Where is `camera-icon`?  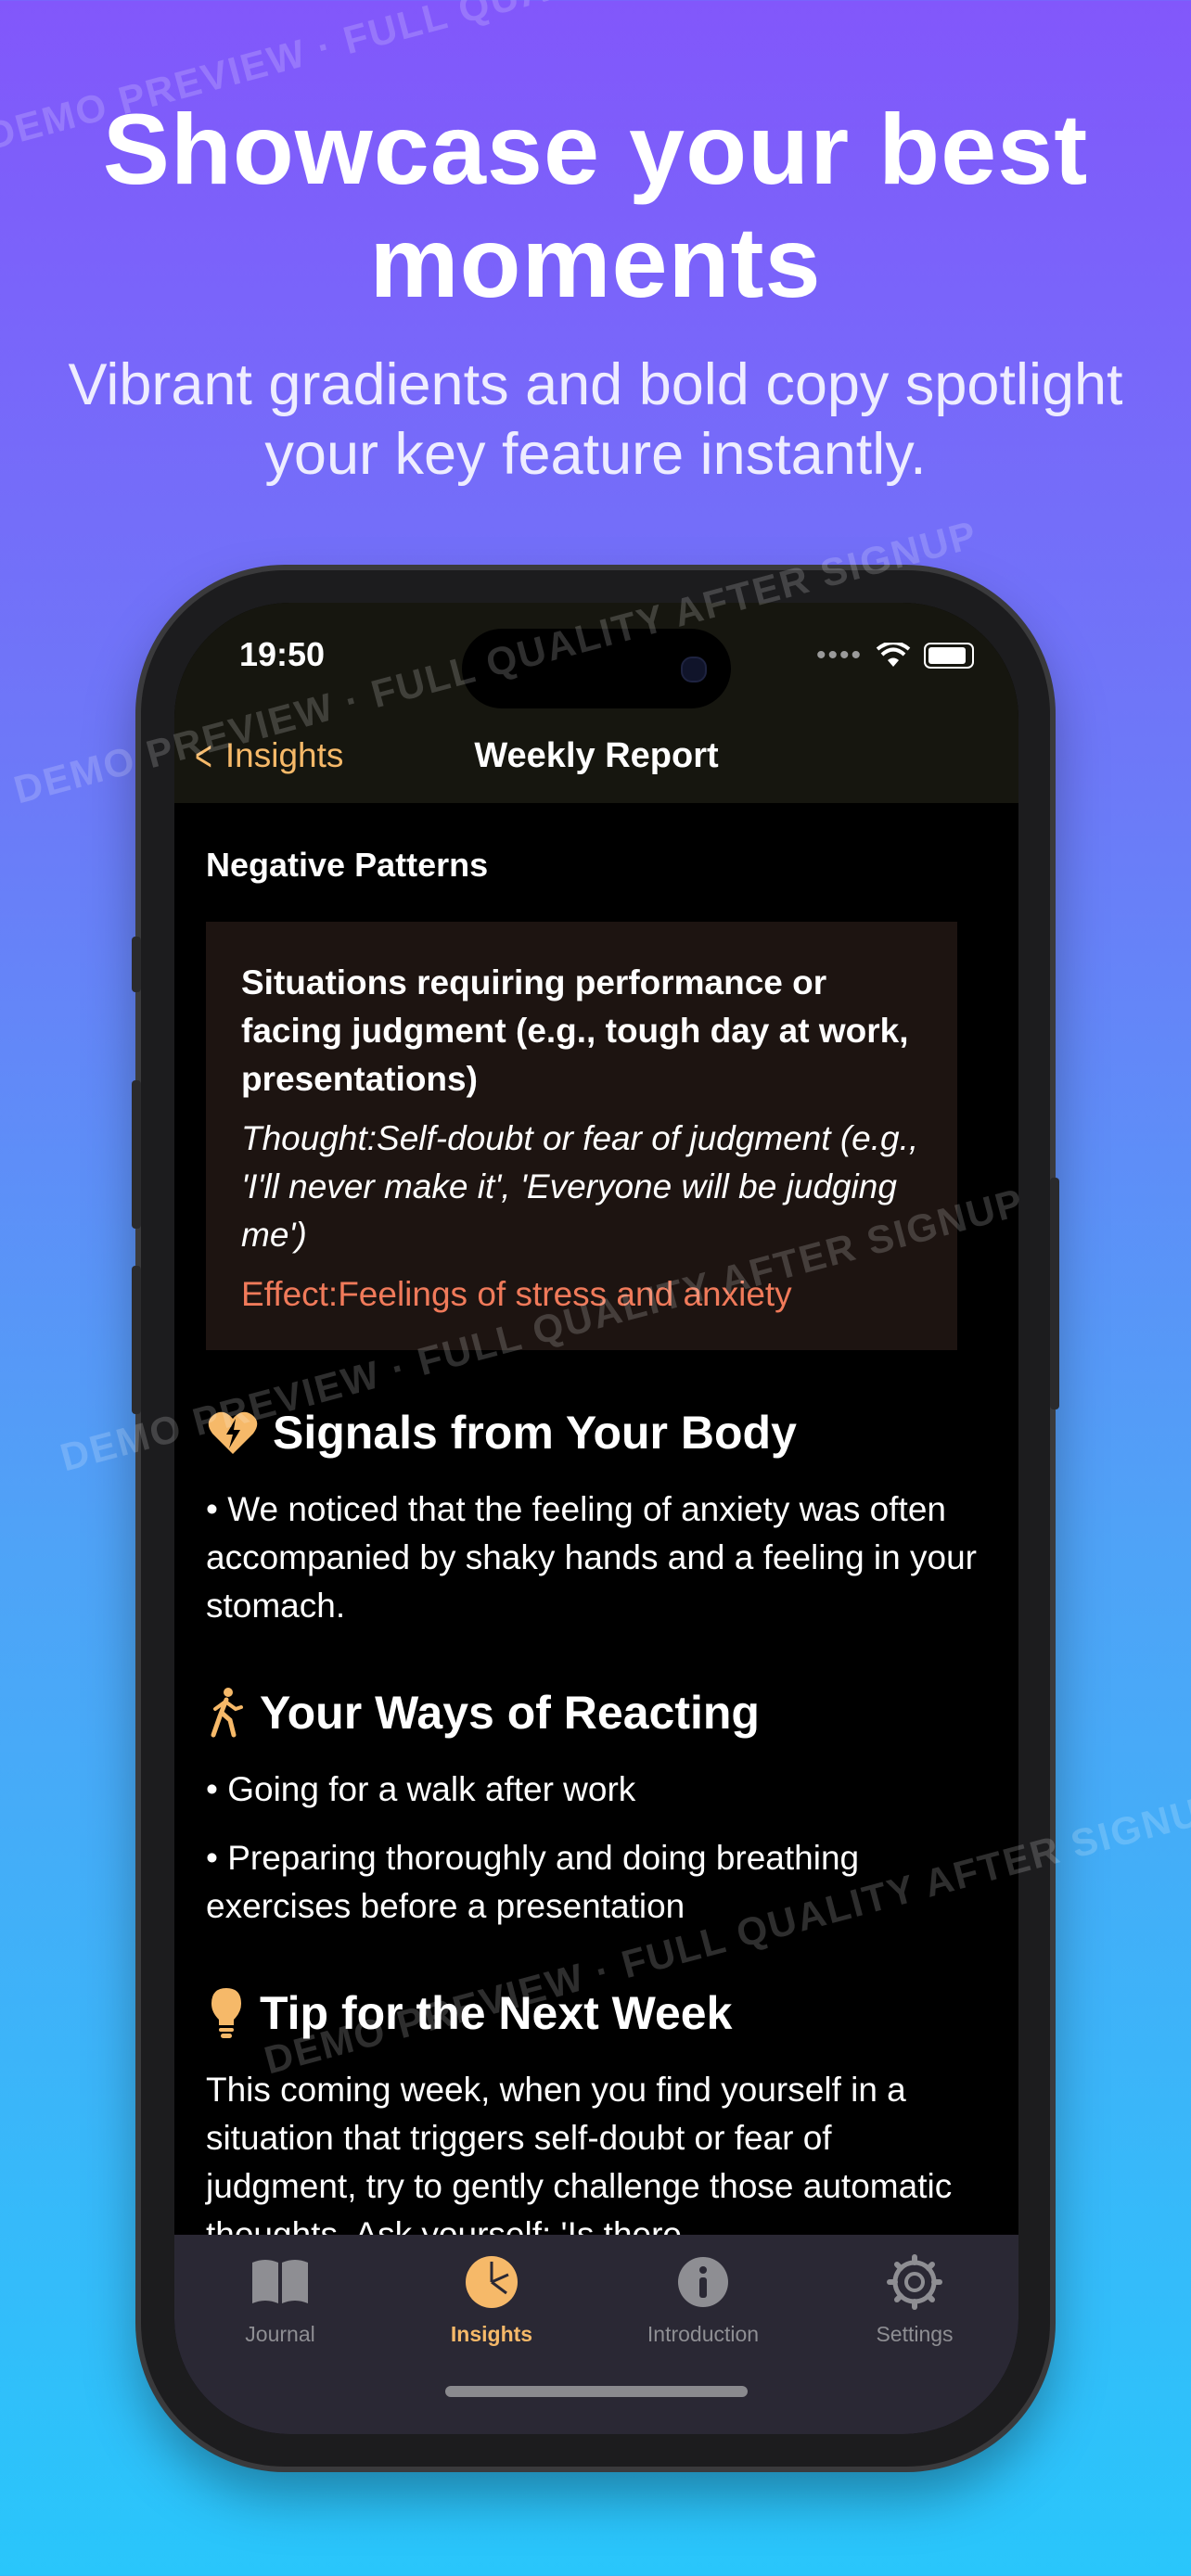
camera-icon is located at coordinates (694, 669).